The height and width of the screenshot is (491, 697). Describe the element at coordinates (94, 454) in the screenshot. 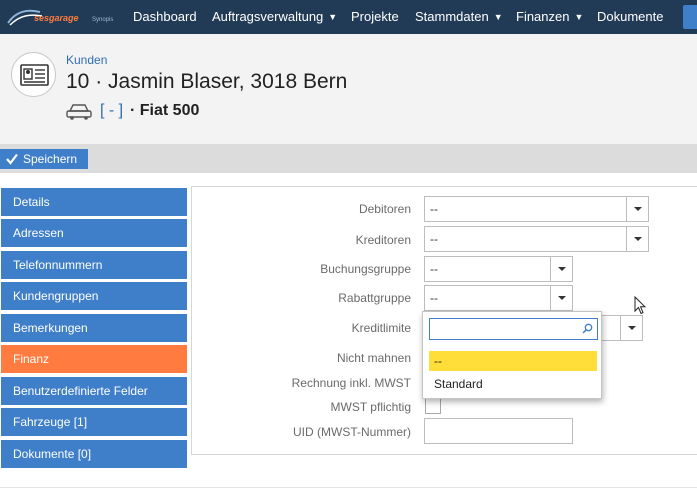

I see `sidebar-item-dokumente: Dokumente [0]` at that location.